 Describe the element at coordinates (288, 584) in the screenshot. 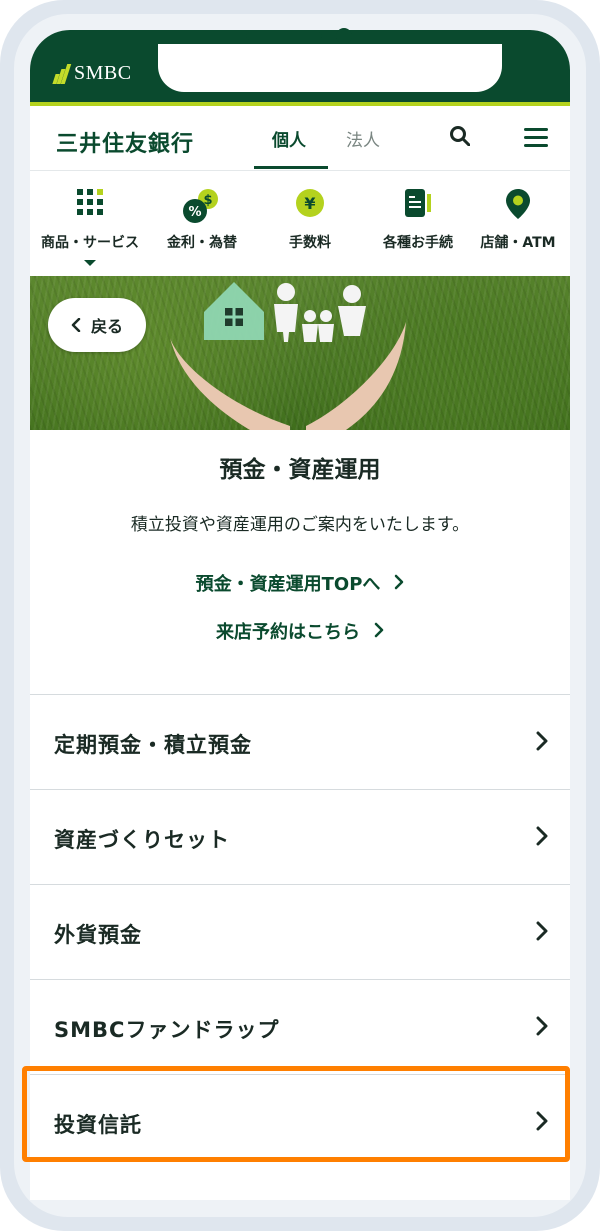

I see `link-label: 預金・資産運用TOPへ` at that location.